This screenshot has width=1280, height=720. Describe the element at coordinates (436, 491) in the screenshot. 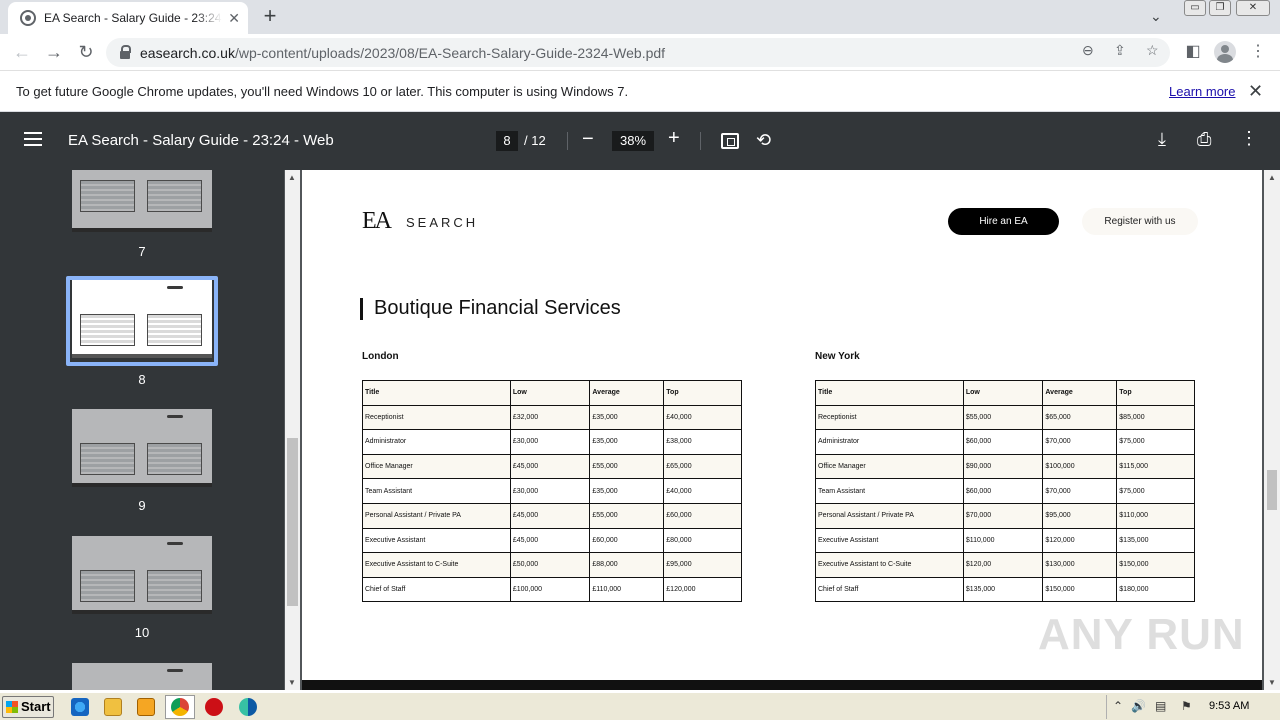

I see `table-cell: Team Assistant` at that location.